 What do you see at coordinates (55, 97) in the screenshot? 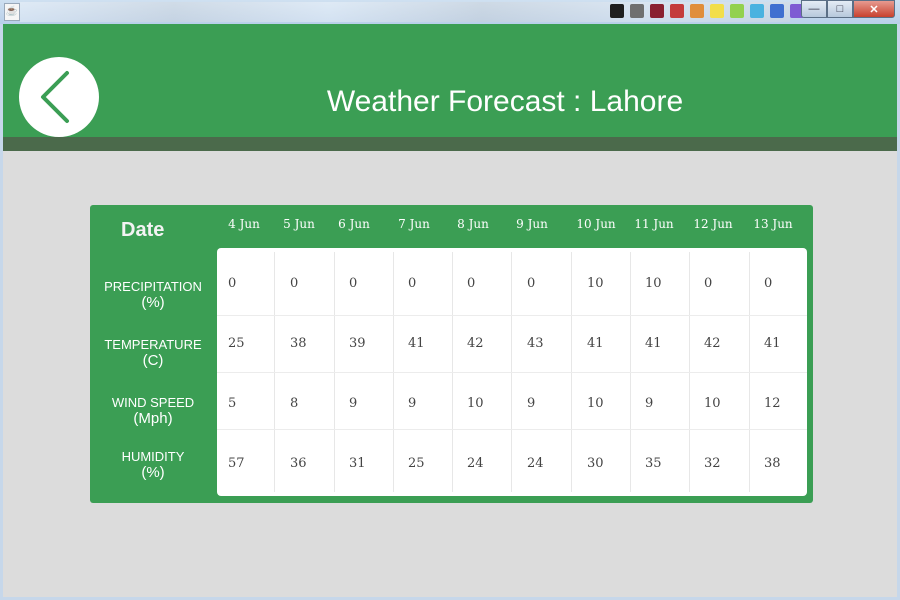
I see `chevron-left-icon` at bounding box center [55, 97].